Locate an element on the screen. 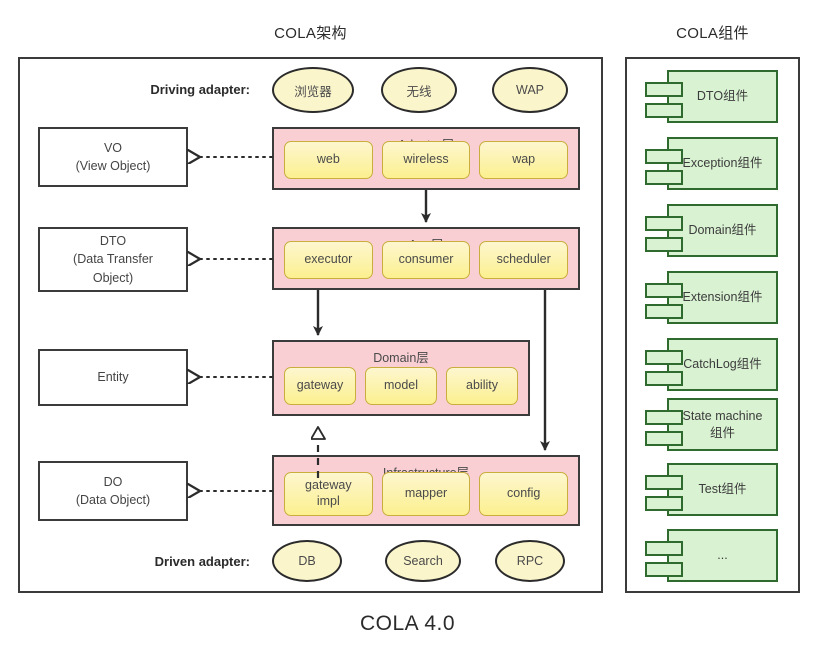 This screenshot has height=650, width=815. wap-ellipse-label: WAP is located at coordinates (529, 90).